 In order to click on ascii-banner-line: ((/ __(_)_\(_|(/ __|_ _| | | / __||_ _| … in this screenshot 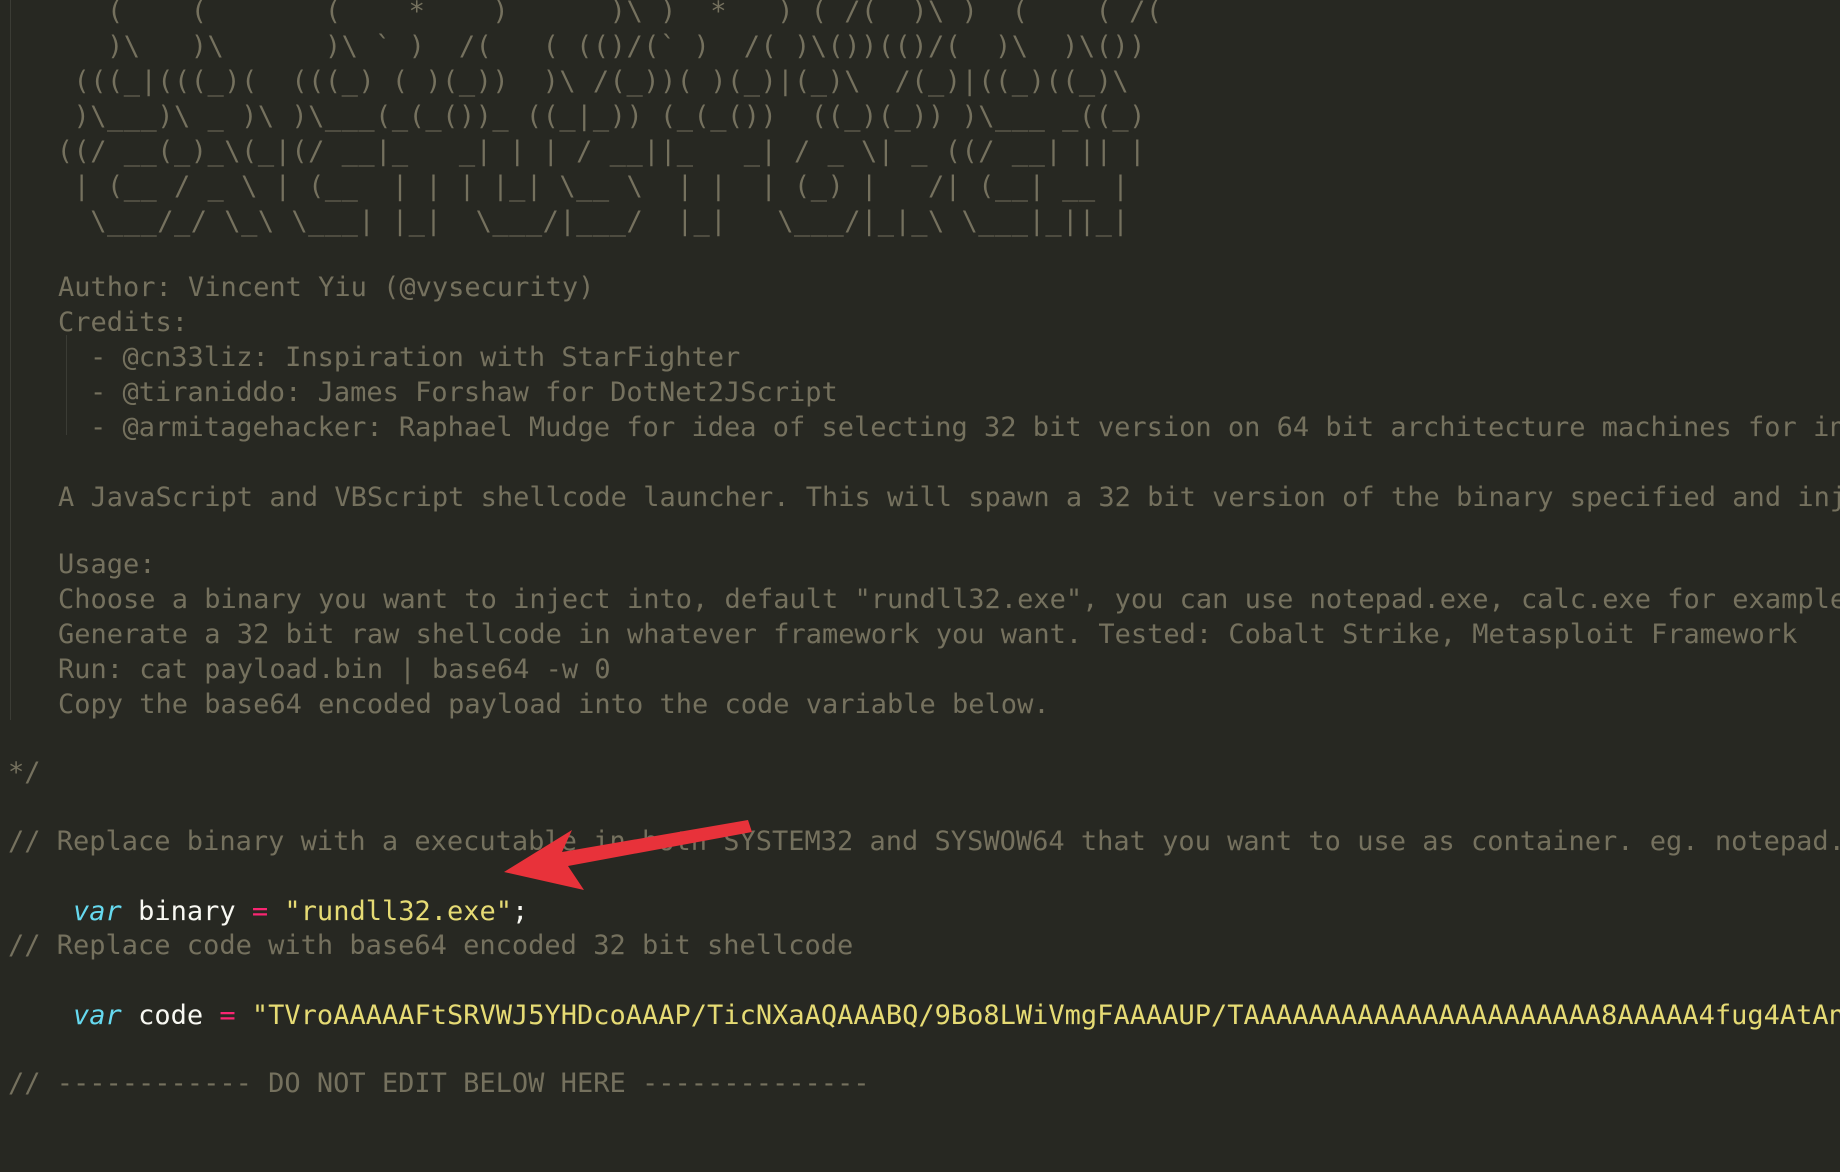, I will do `click(593, 151)`.